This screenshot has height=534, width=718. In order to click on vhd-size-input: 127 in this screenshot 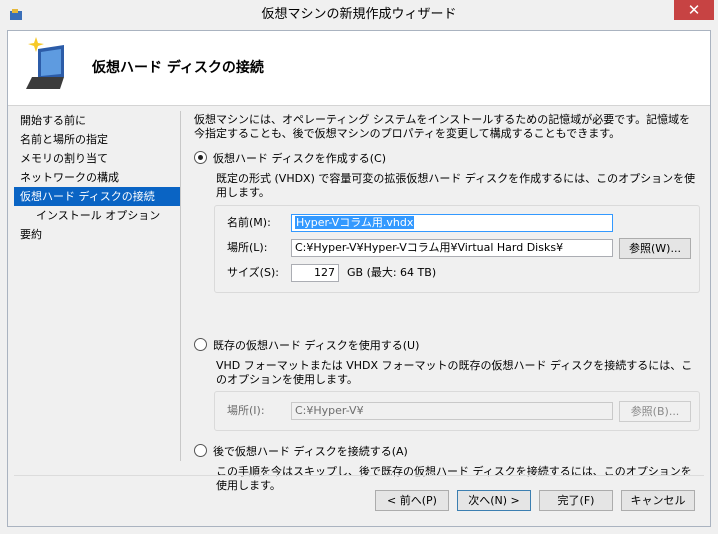, I will do `click(315, 273)`.